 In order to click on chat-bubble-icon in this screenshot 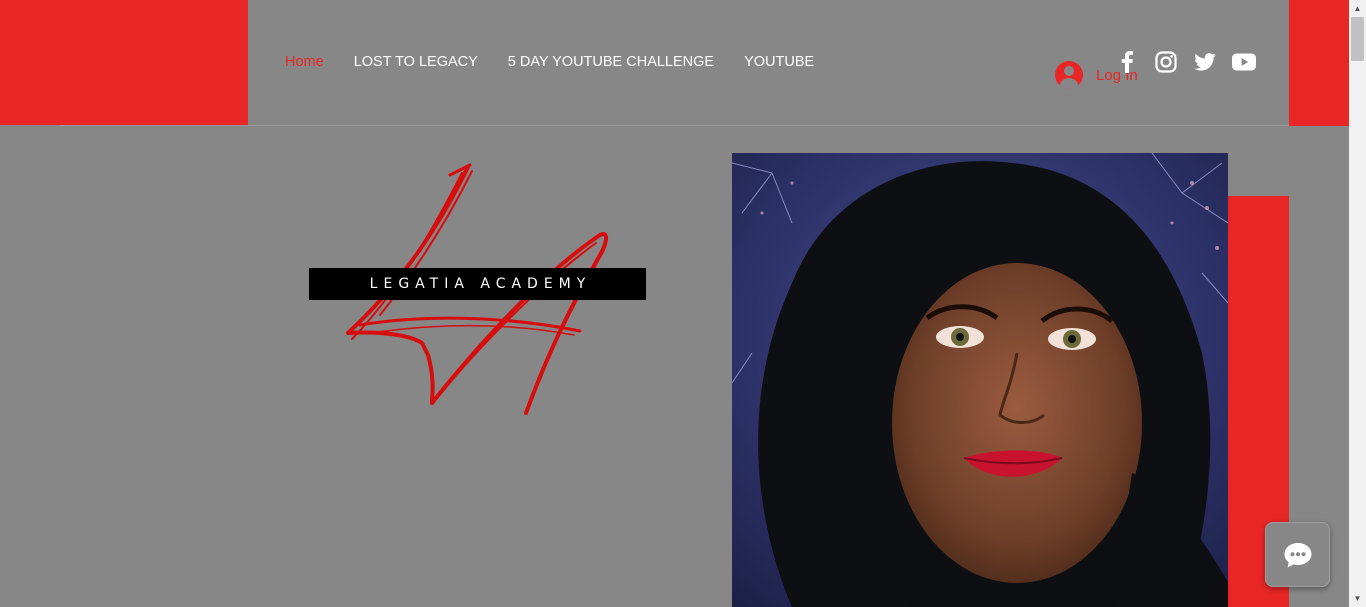, I will do `click(1297, 554)`.